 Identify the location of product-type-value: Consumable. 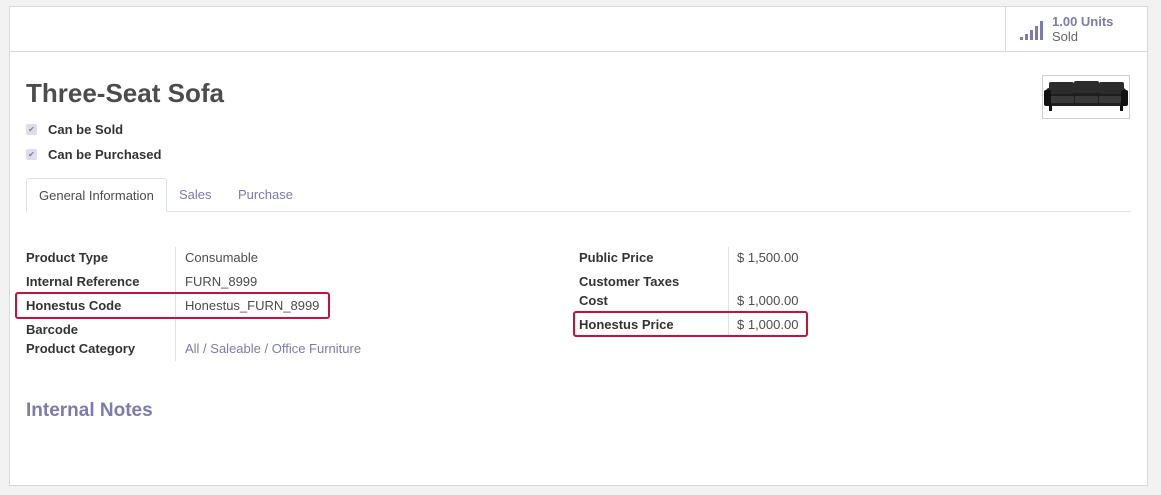
(221, 257).